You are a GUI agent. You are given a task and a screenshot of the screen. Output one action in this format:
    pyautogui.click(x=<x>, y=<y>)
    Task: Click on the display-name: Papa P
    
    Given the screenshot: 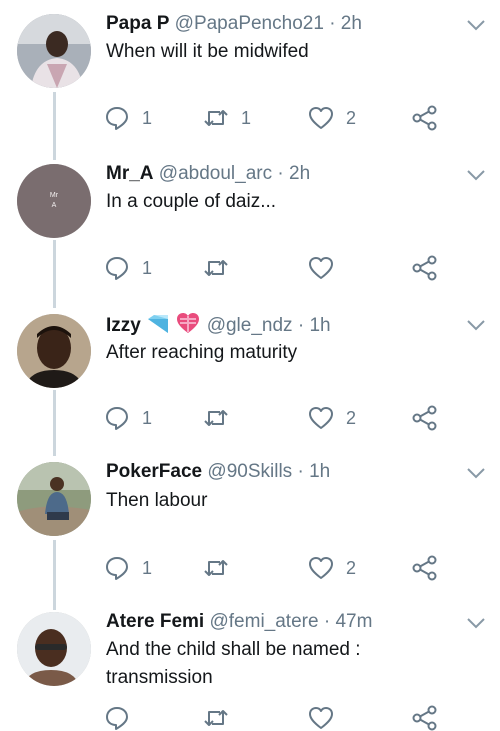 What is the action you would take?
    pyautogui.click(x=137, y=23)
    